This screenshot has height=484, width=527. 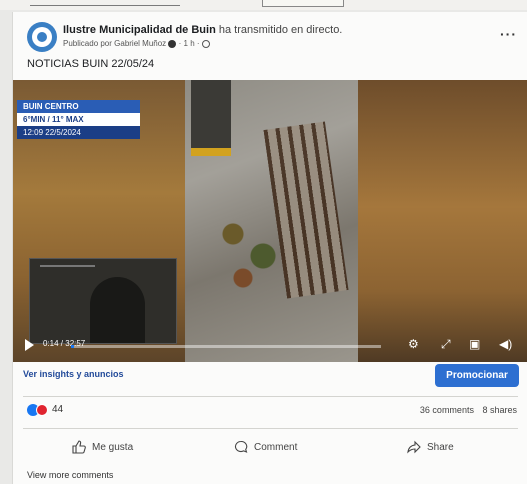 What do you see at coordinates (241, 446) in the screenshot?
I see `comment-bubble-icon` at bounding box center [241, 446].